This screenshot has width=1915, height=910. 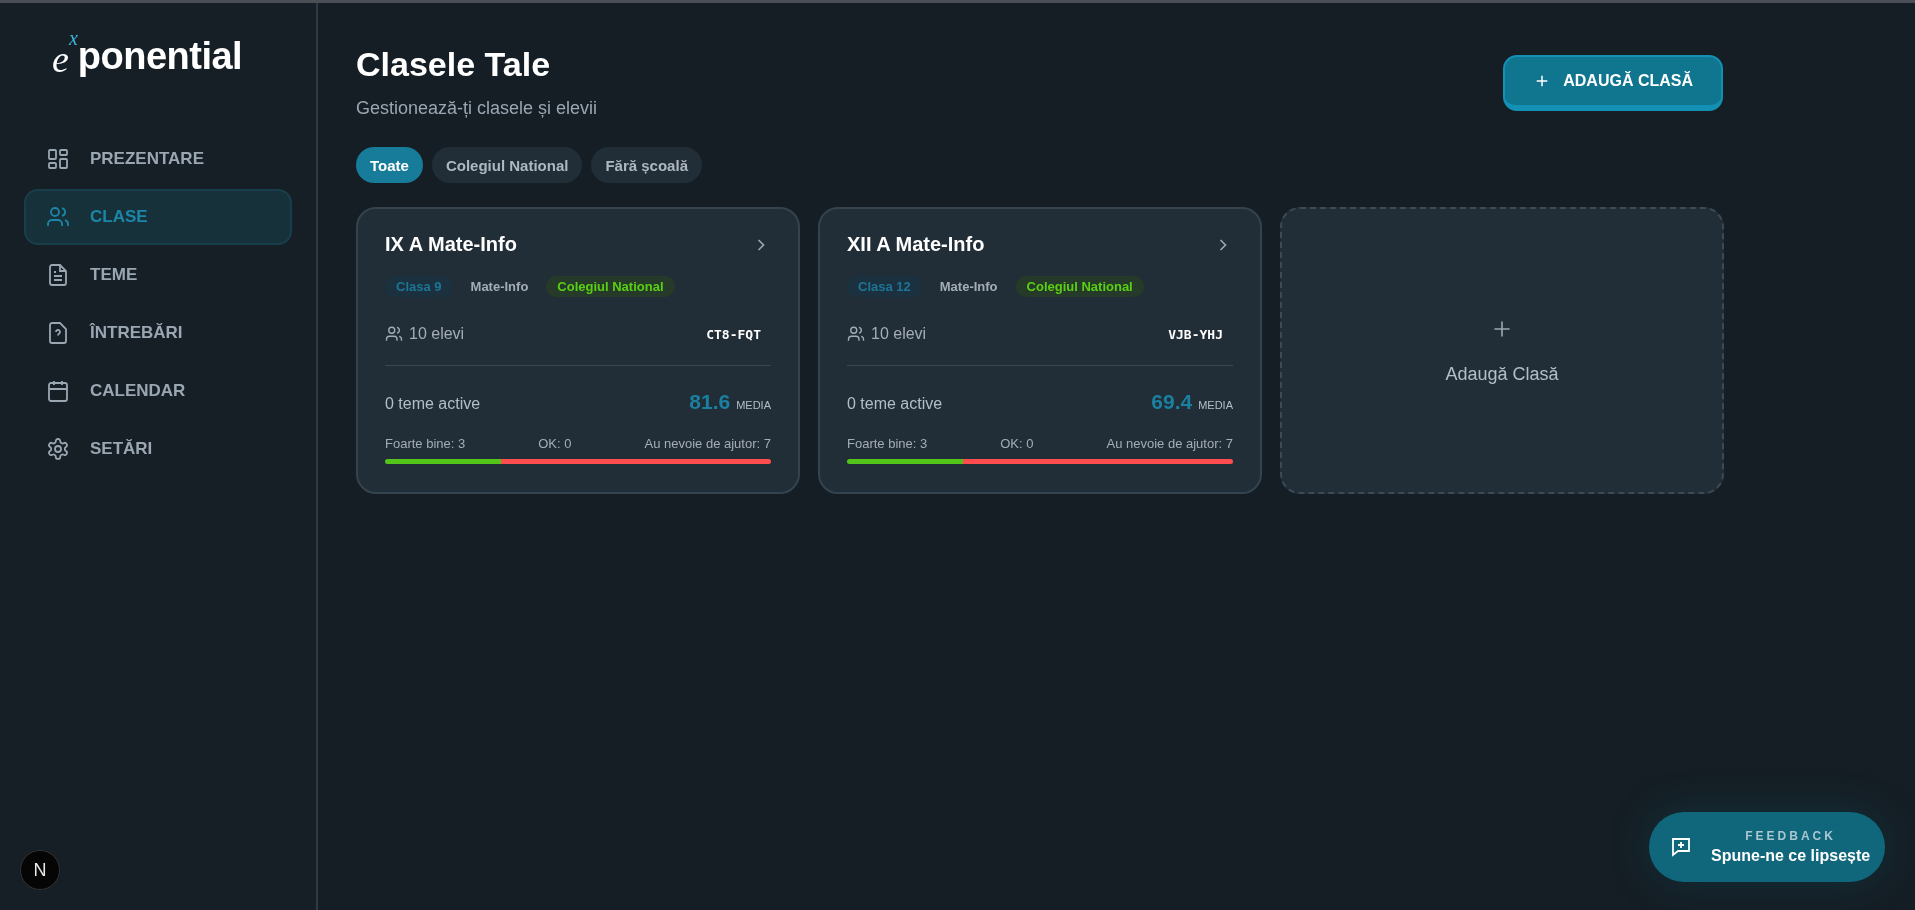 What do you see at coordinates (733, 334) in the screenshot?
I see `class-code: CT8-FQT` at bounding box center [733, 334].